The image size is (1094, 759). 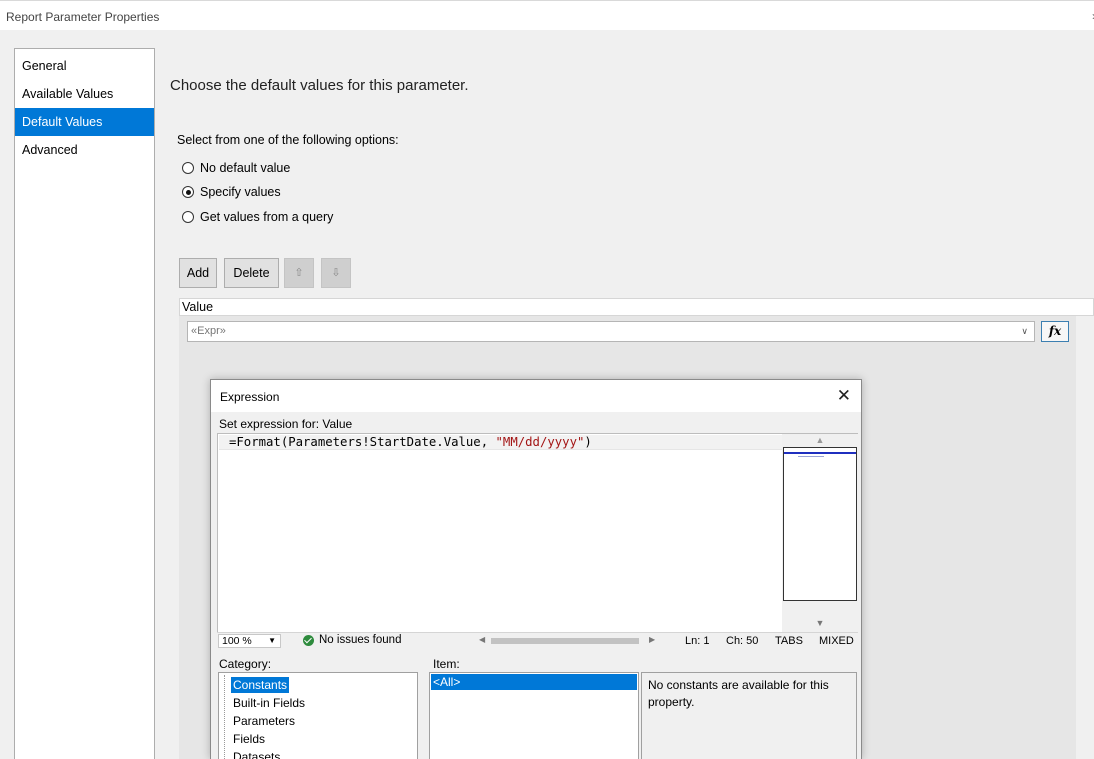 I want to click on add-button: Add, so click(x=198, y=273).